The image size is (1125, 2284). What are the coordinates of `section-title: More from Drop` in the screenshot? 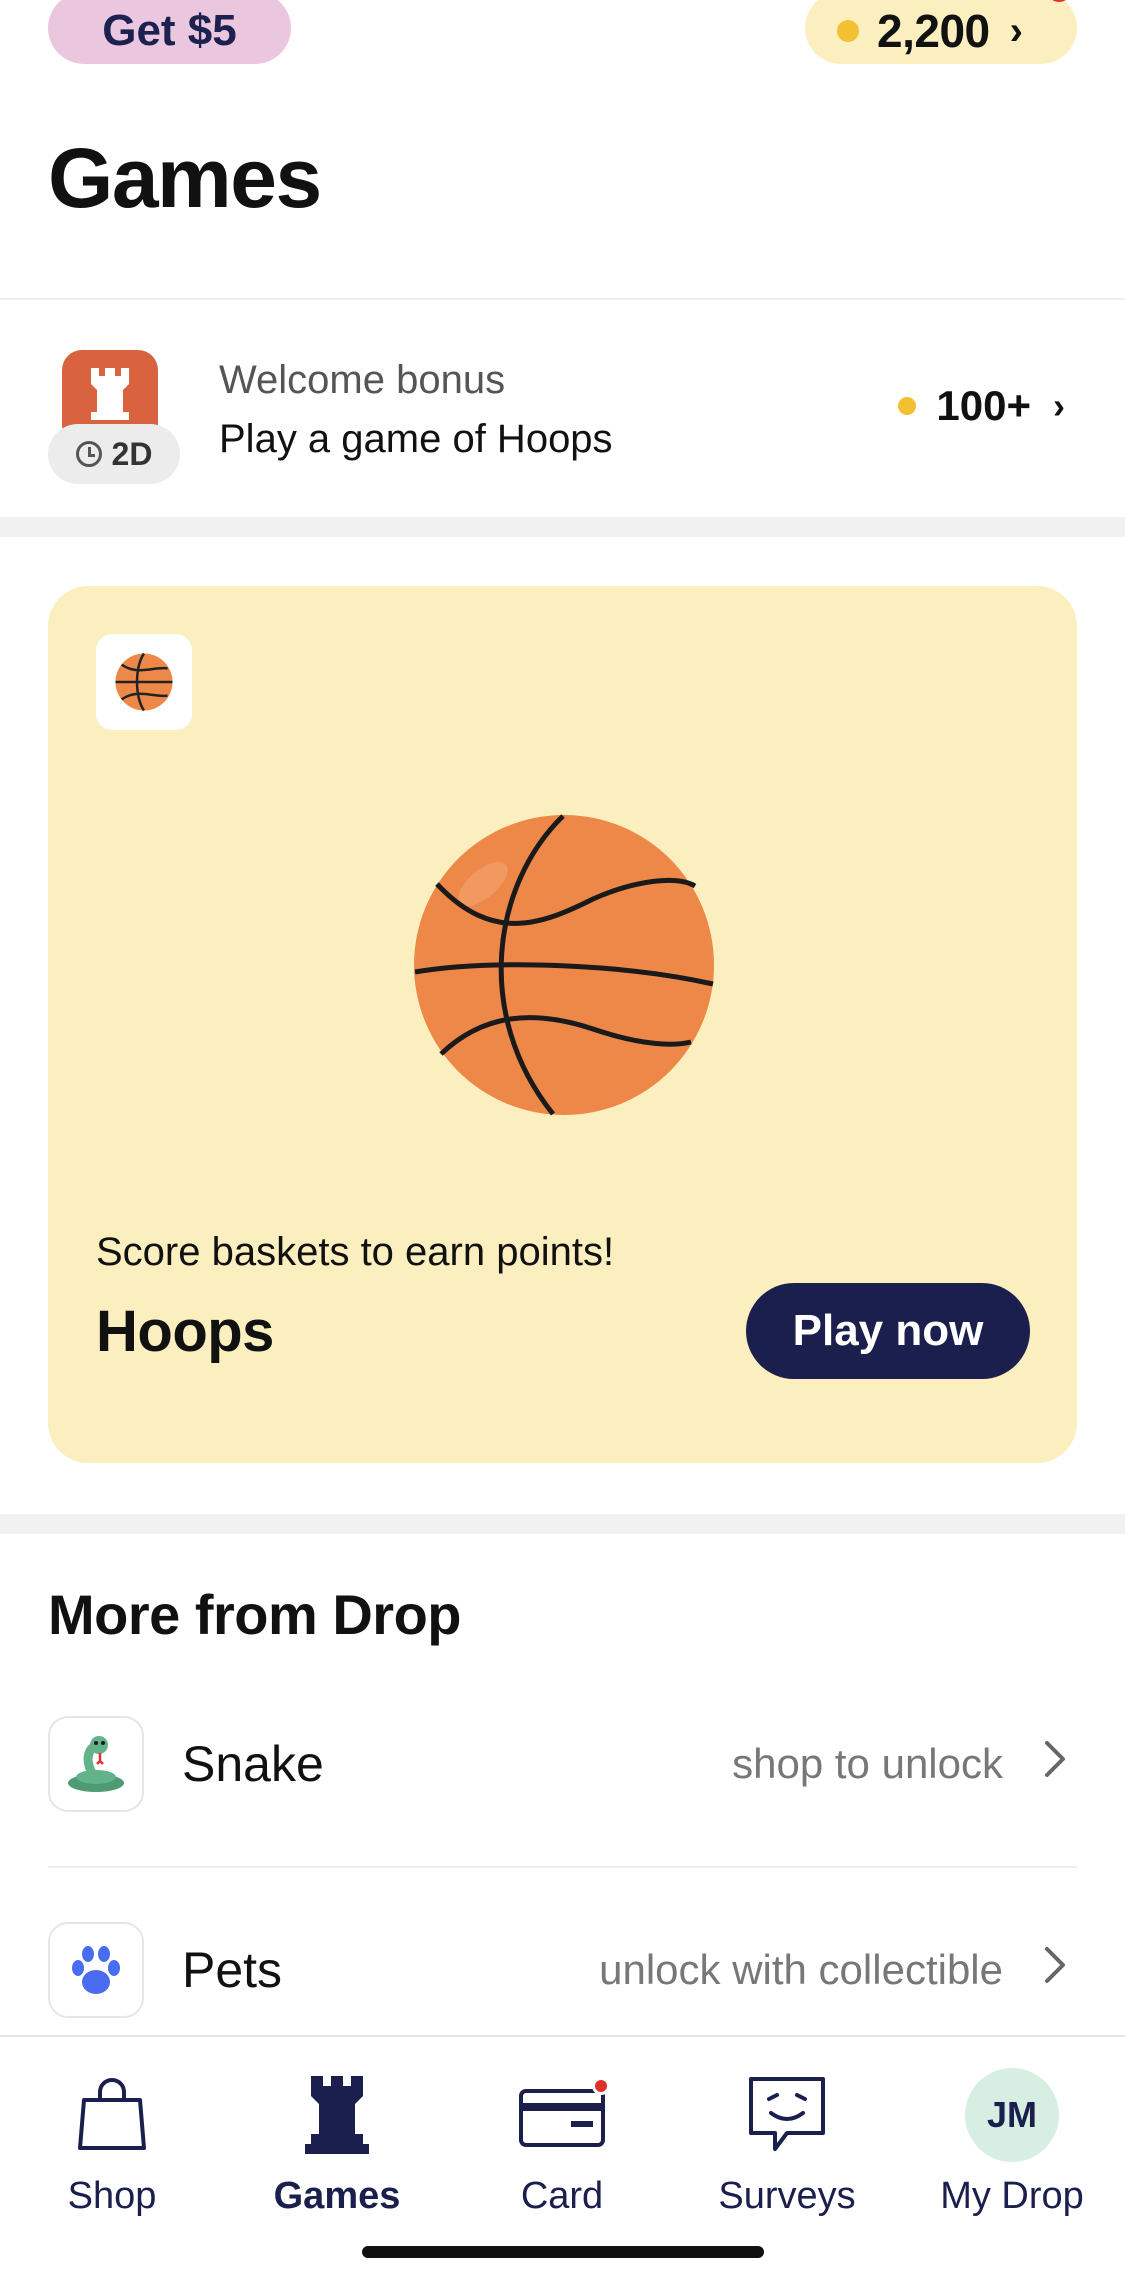 It's located at (255, 1614).